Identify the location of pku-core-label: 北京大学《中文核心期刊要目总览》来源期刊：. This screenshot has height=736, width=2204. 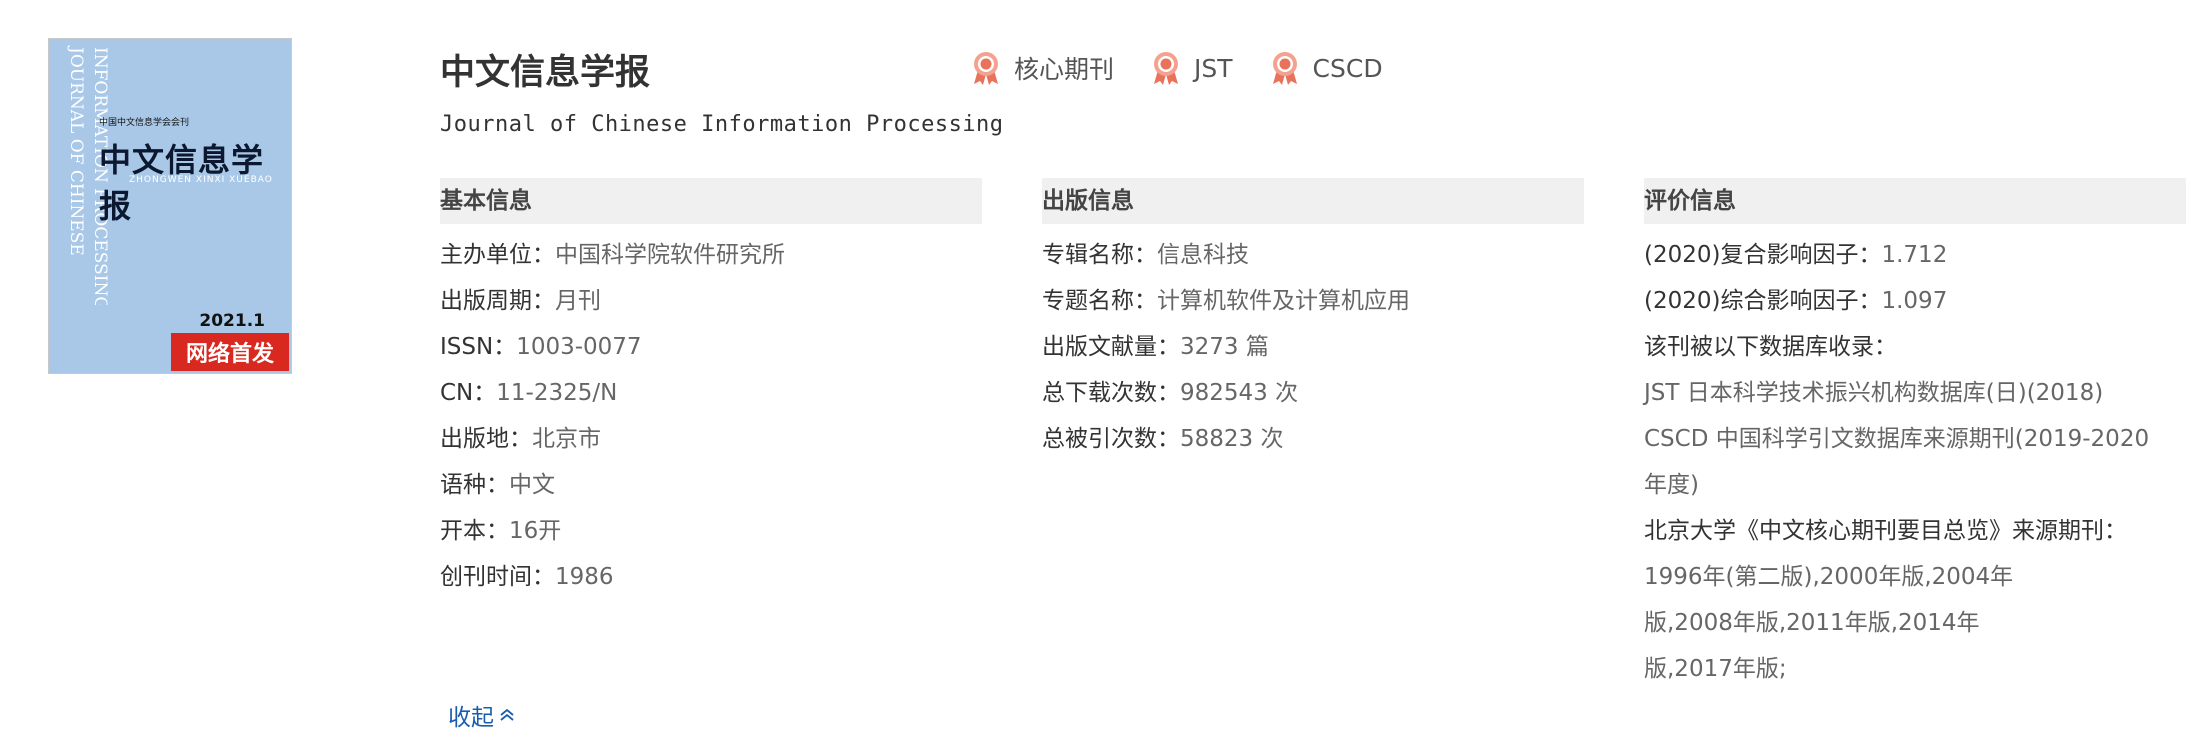
(1885, 531).